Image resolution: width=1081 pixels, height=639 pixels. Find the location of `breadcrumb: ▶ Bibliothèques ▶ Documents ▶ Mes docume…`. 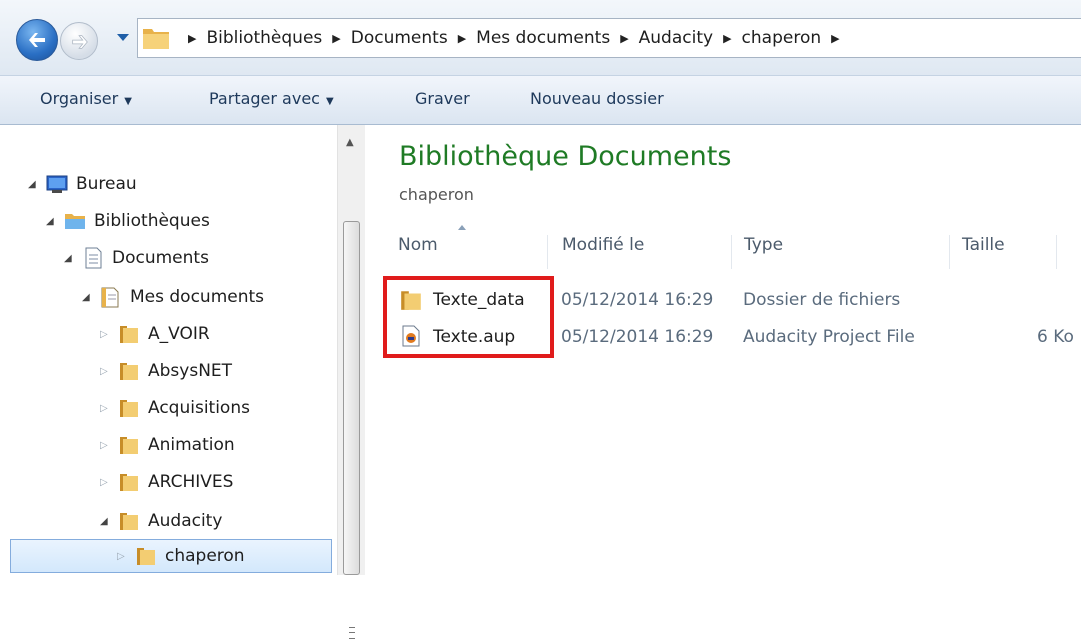

breadcrumb: ▶ Bibliothèques ▶ Documents ▶ Mes docume… is located at coordinates (517, 38).